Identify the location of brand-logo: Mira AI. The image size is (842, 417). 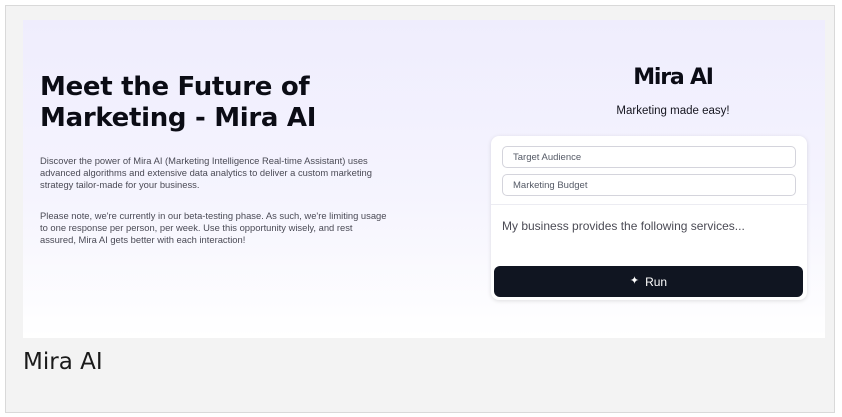
(673, 77).